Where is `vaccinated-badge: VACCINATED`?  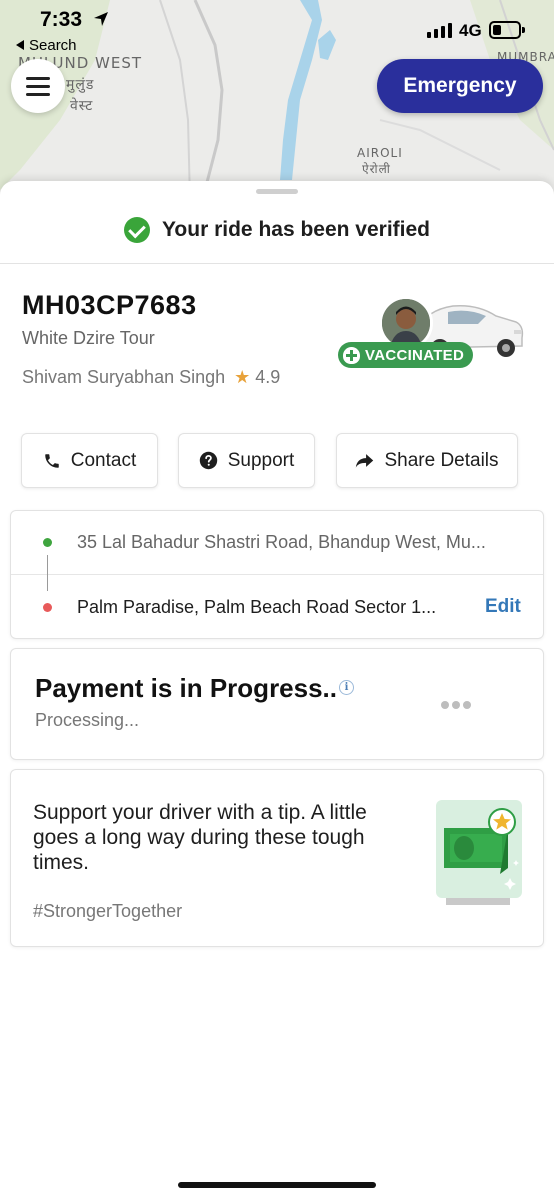 vaccinated-badge: VACCINATED is located at coordinates (406, 355).